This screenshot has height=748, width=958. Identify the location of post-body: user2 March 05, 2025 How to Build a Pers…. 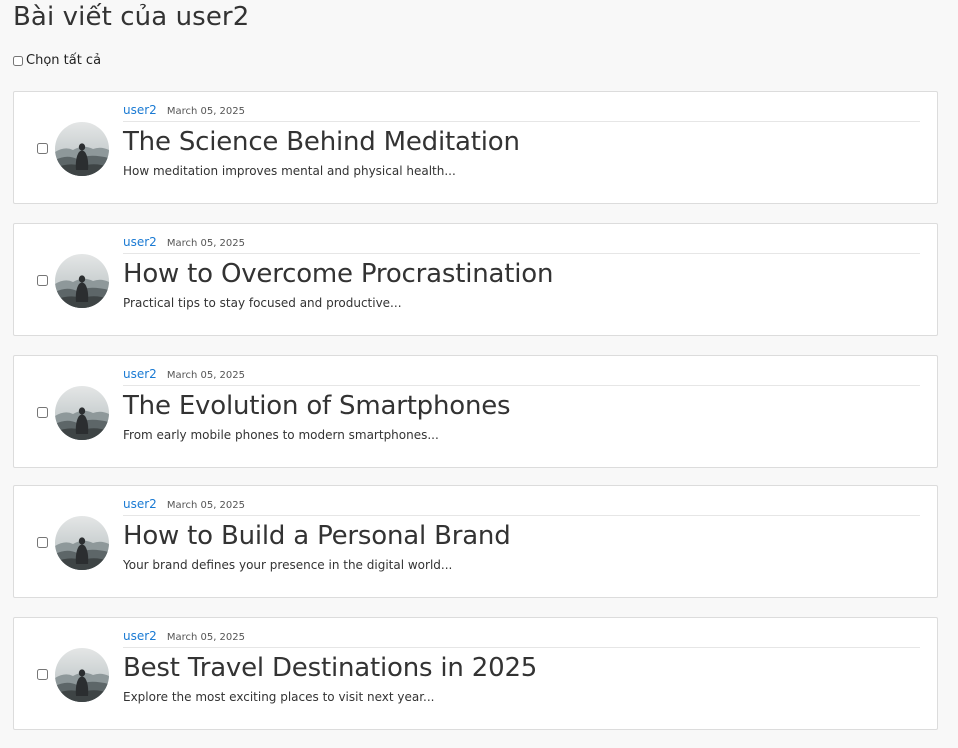
(521, 534).